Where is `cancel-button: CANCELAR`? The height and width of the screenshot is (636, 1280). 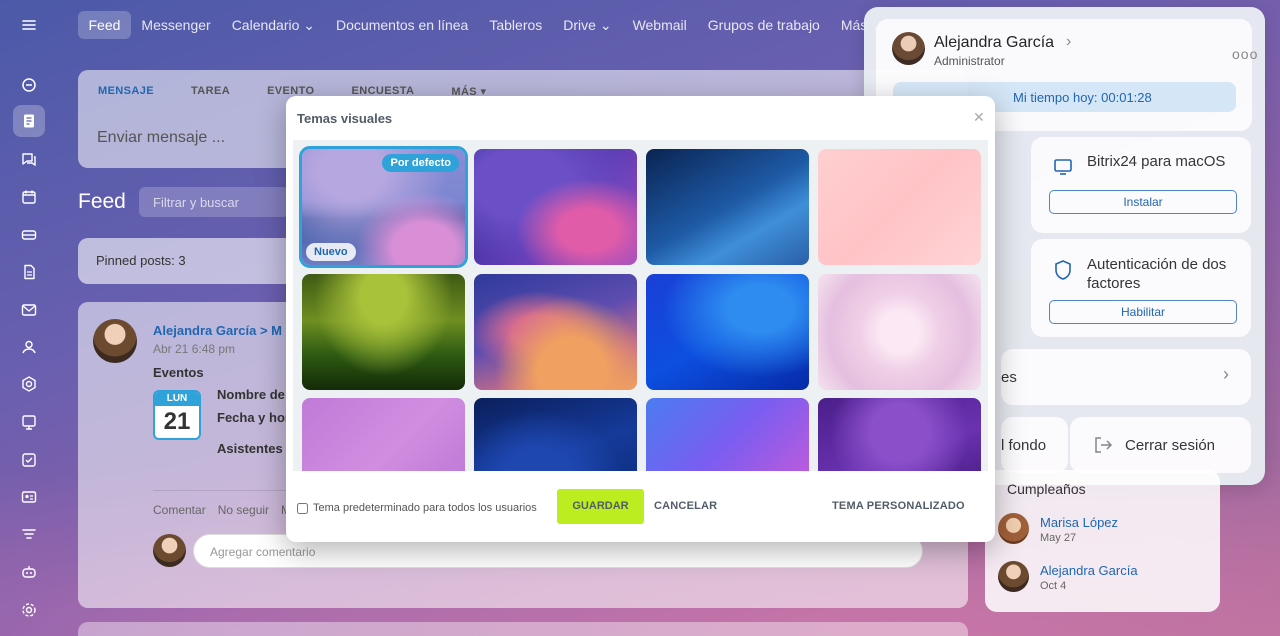
cancel-button: CANCELAR is located at coordinates (685, 506).